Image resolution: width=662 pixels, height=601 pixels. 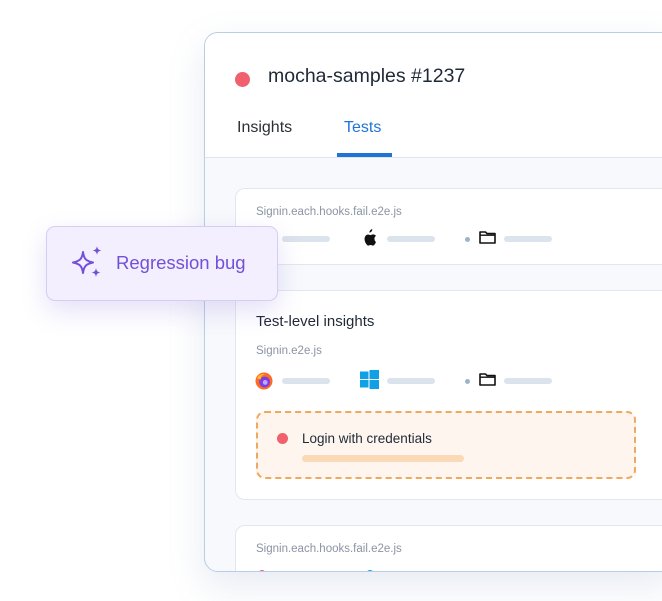 What do you see at coordinates (367, 76) in the screenshot?
I see `run-title: mocha-samples #1237` at bounding box center [367, 76].